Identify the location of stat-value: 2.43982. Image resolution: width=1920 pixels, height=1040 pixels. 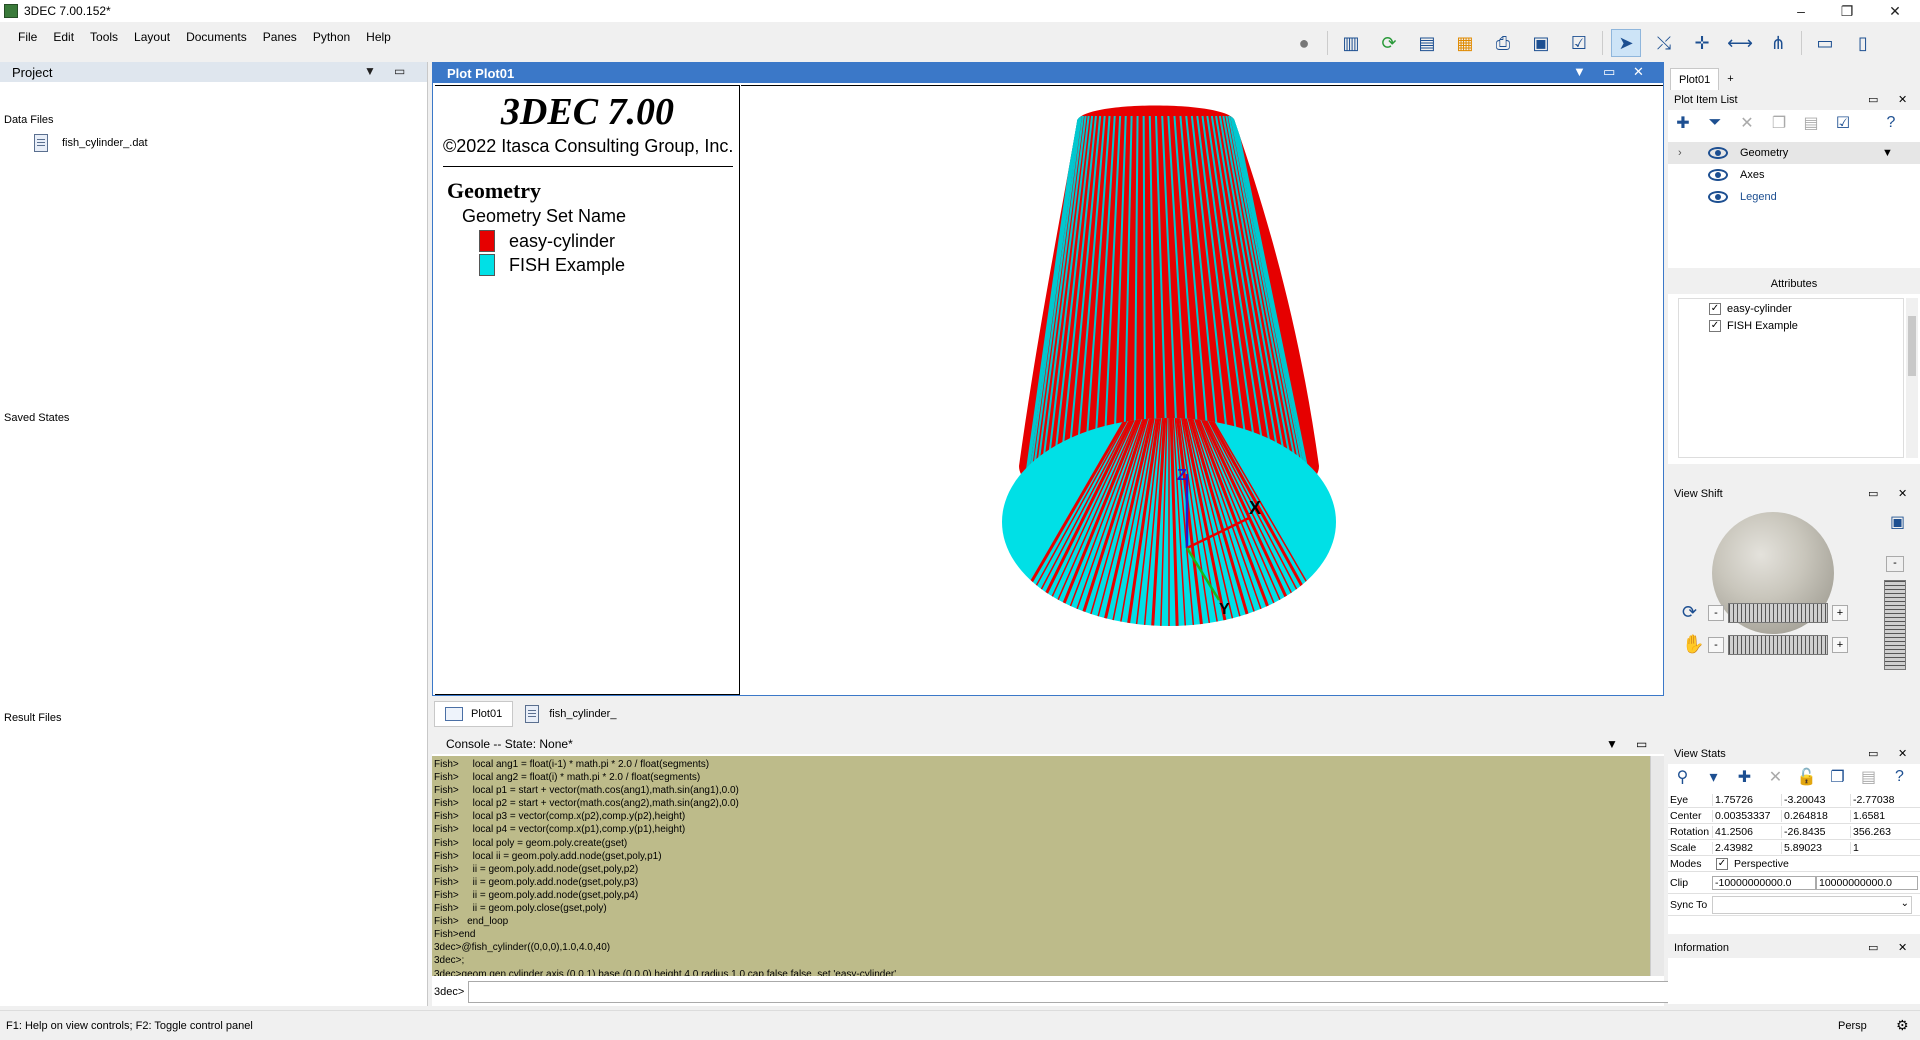
(1746, 847).